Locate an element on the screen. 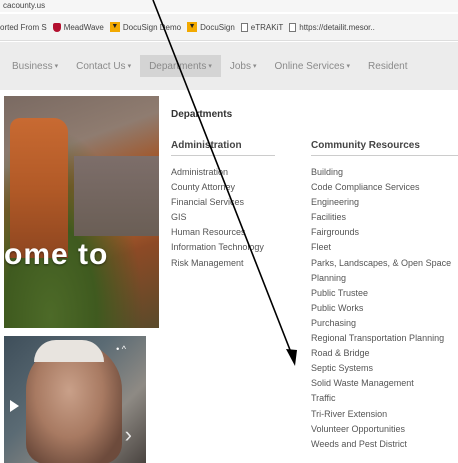 This screenshot has width=458, height=463. menu-link: Solid Waste Management is located at coordinates (381, 383).